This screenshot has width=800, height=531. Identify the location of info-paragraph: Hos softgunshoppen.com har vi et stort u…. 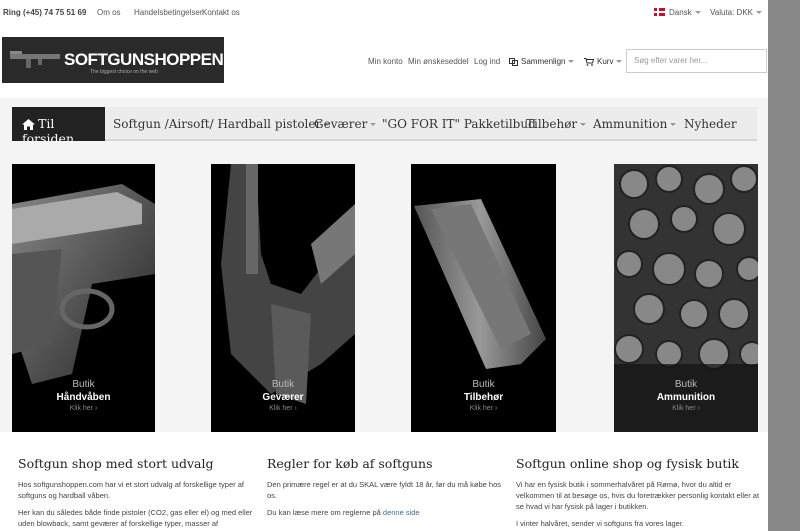
(131, 490).